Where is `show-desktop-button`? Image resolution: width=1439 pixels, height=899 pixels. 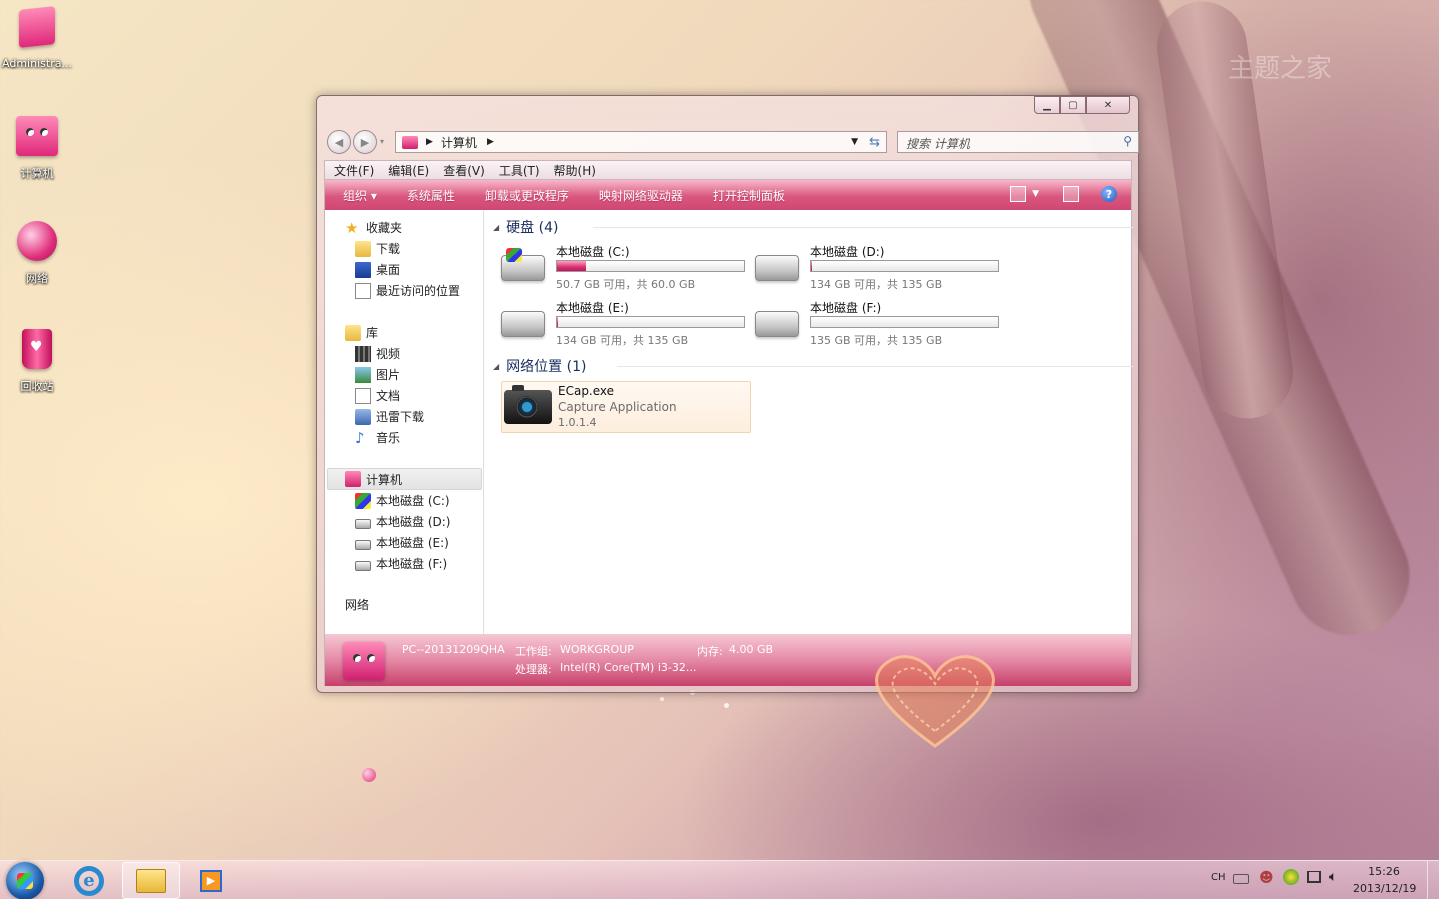 show-desktop-button is located at coordinates (1433, 880).